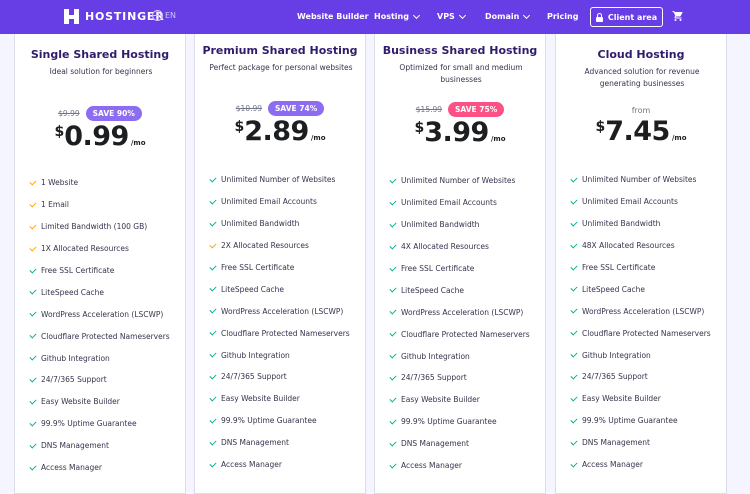 The width and height of the screenshot is (750, 494). I want to click on nav-domain: Domain, so click(508, 16).